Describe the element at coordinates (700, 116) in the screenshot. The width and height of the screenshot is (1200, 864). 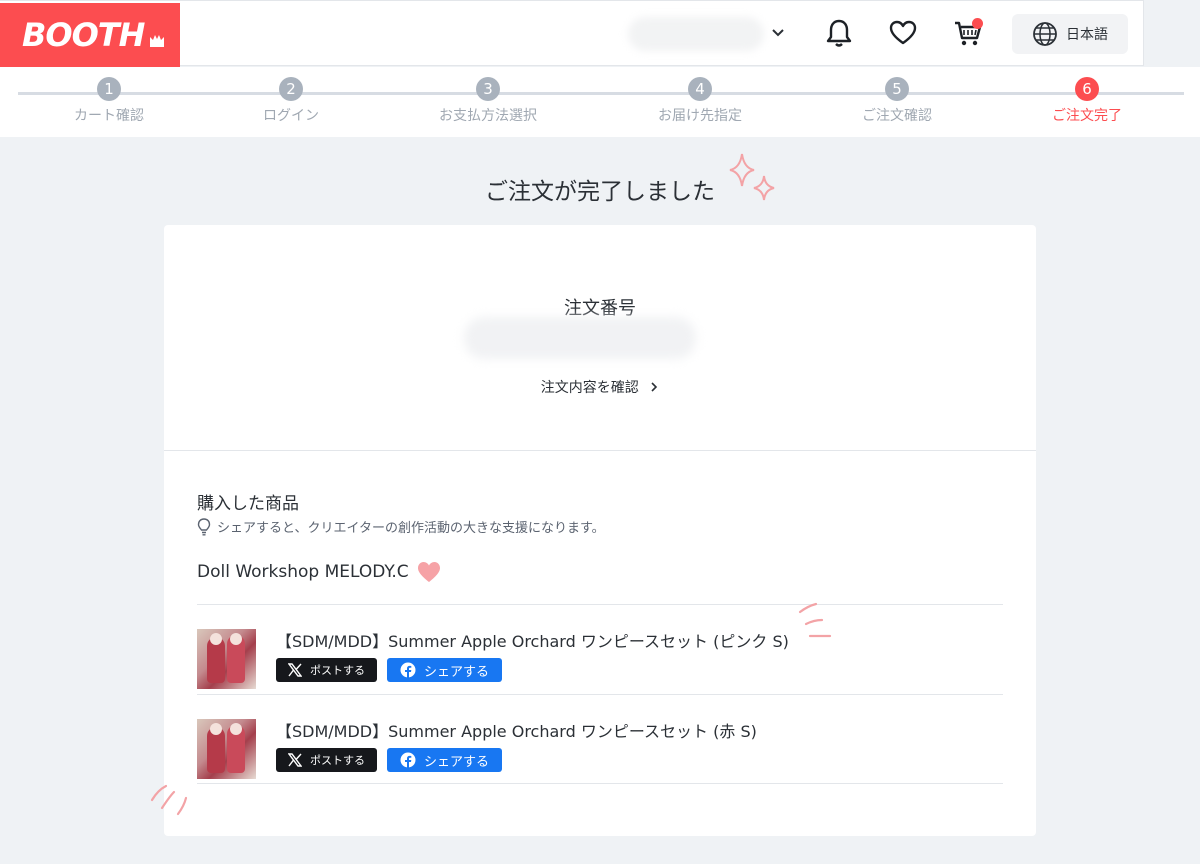
I see `step-label: お届け先指定` at that location.